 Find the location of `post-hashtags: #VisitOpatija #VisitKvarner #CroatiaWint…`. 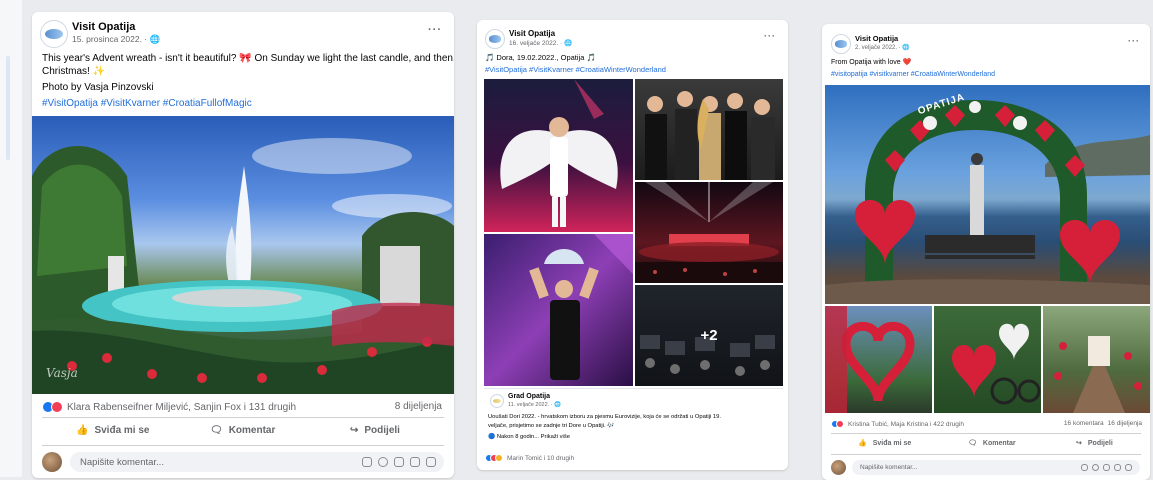

post-hashtags: #VisitOpatija #VisitKvarner #CroatiaWint… is located at coordinates (575, 69).